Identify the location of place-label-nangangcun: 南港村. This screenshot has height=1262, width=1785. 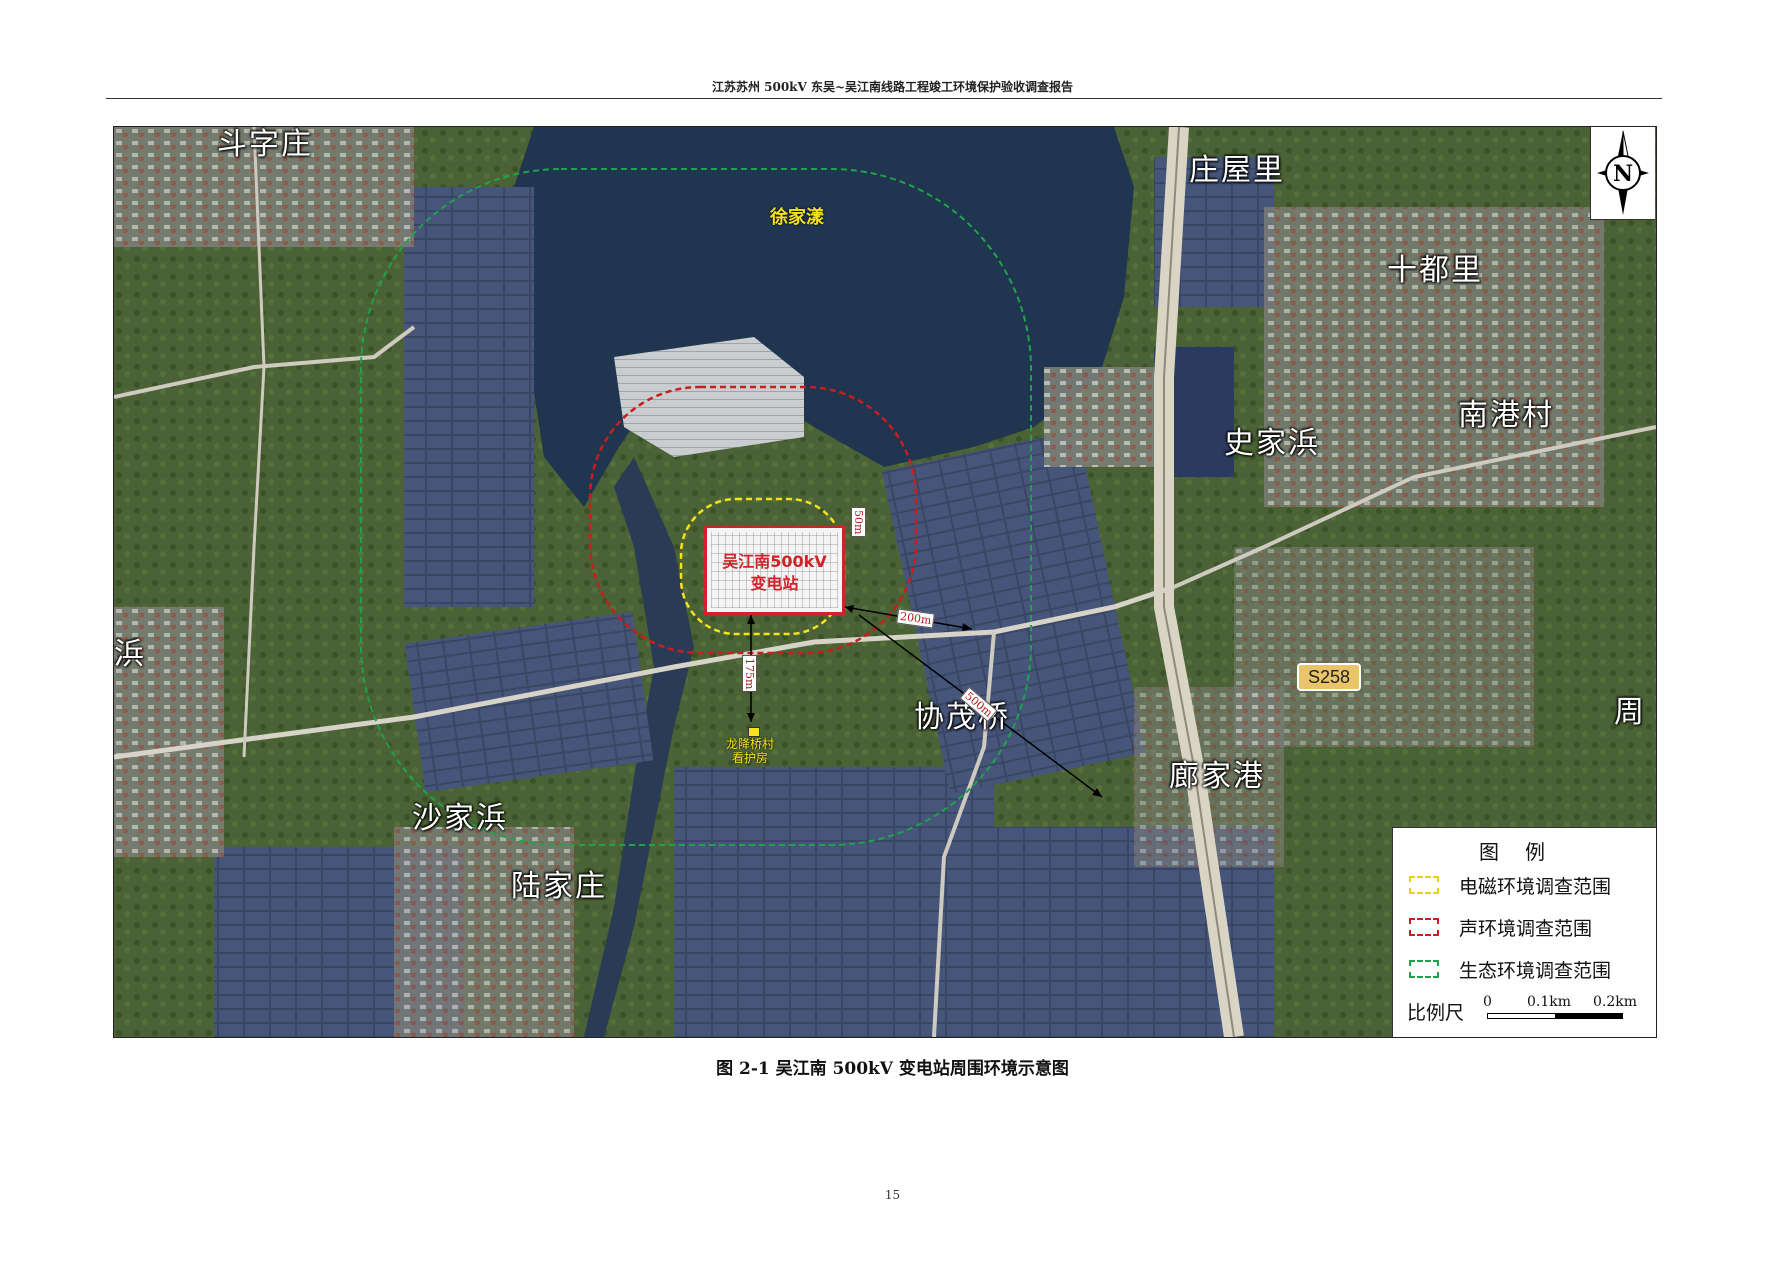
(1506, 415).